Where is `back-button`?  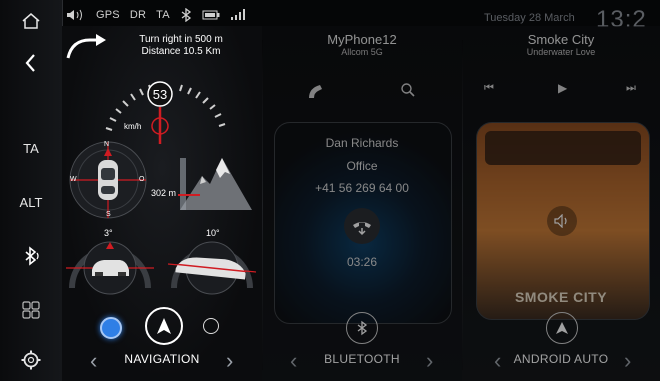
back-button is located at coordinates (31, 63).